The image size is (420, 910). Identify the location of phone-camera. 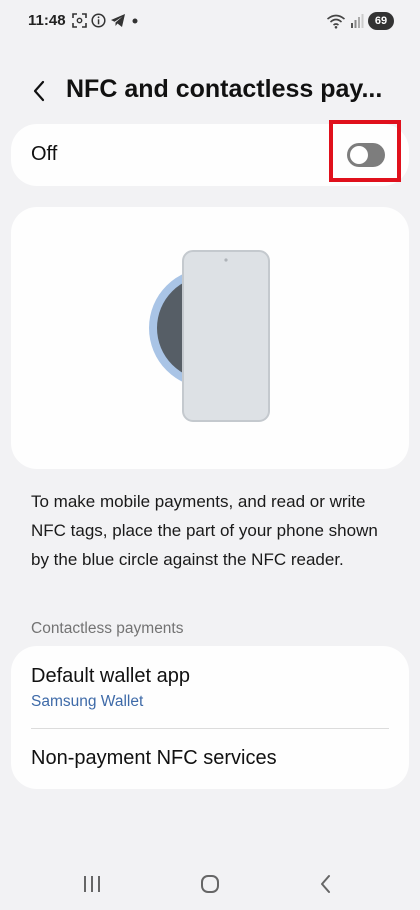
(226, 260).